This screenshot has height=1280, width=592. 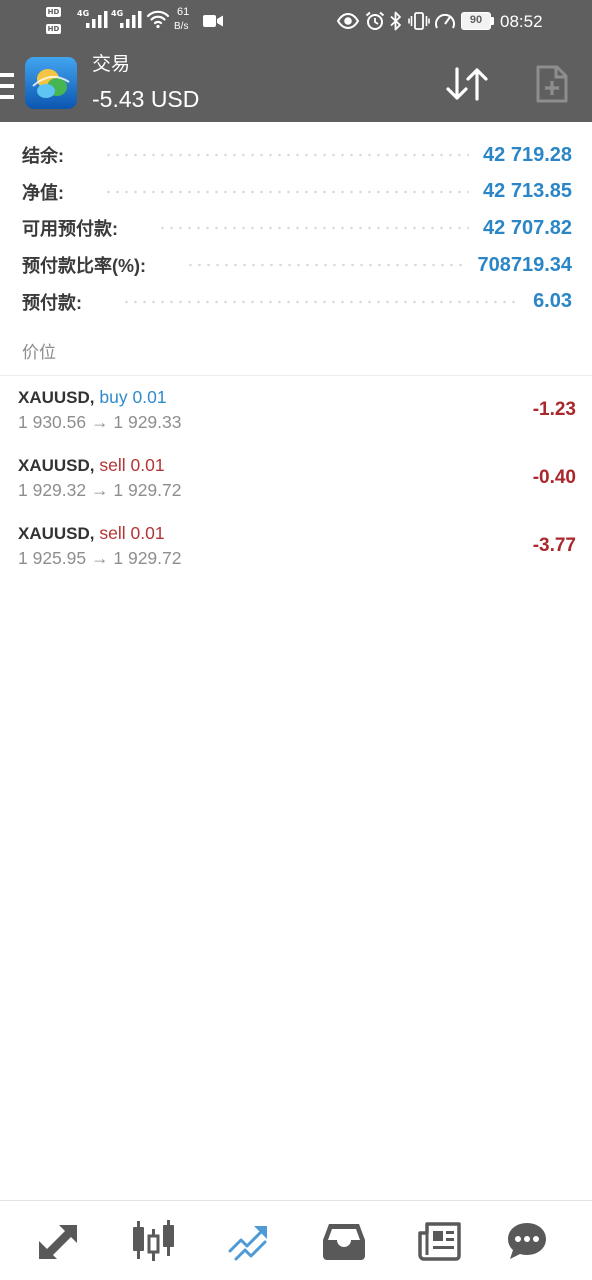 I want to click on sim1-hd-badge: HD, so click(x=53, y=12).